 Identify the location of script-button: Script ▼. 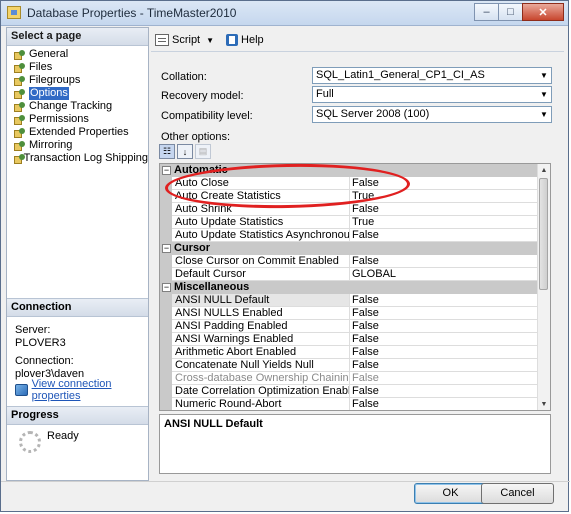
(187, 40).